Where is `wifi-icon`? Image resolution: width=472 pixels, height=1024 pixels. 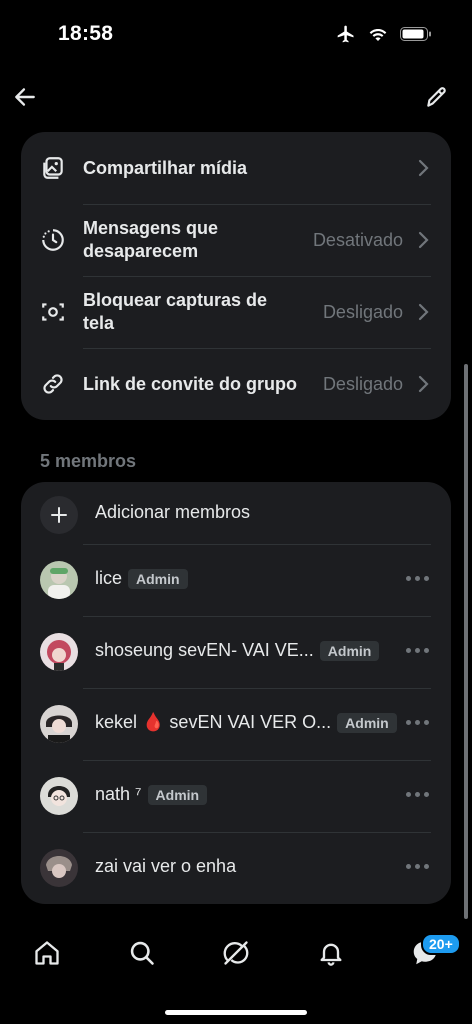 wifi-icon is located at coordinates (378, 35).